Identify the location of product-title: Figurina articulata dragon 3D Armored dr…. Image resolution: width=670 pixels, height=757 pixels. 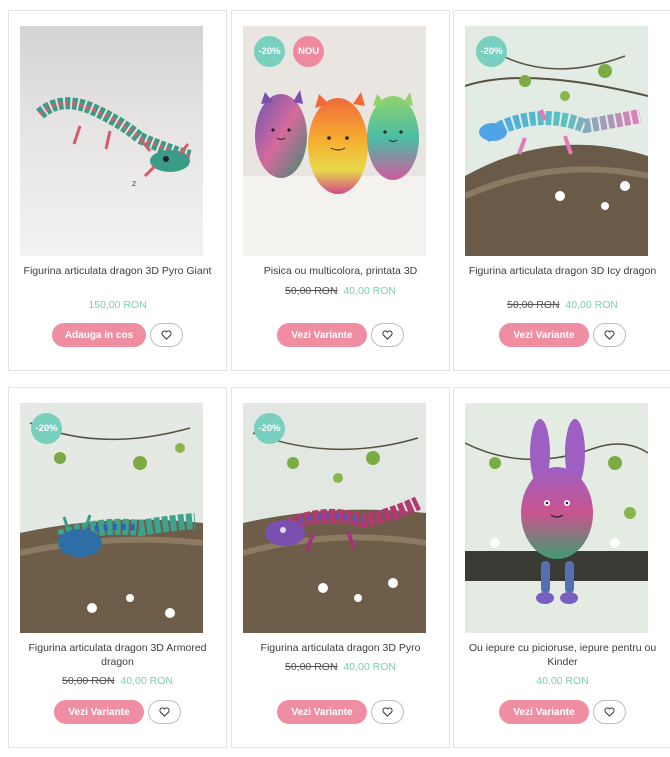
(117, 655).